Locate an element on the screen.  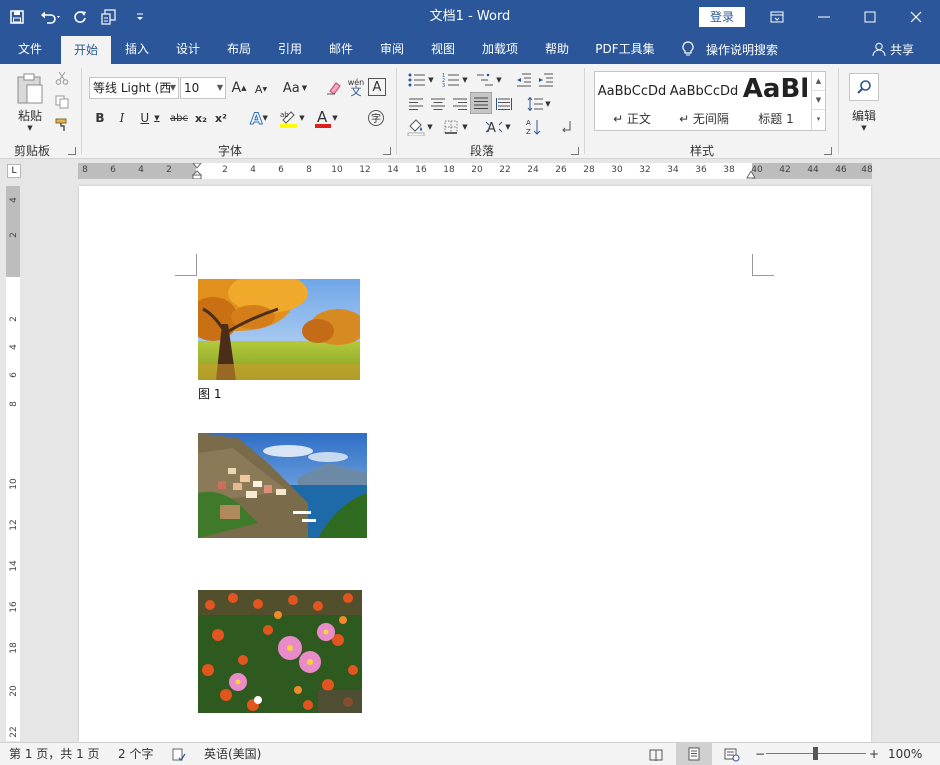
zoom-slider-thumb is located at coordinates (815, 753).